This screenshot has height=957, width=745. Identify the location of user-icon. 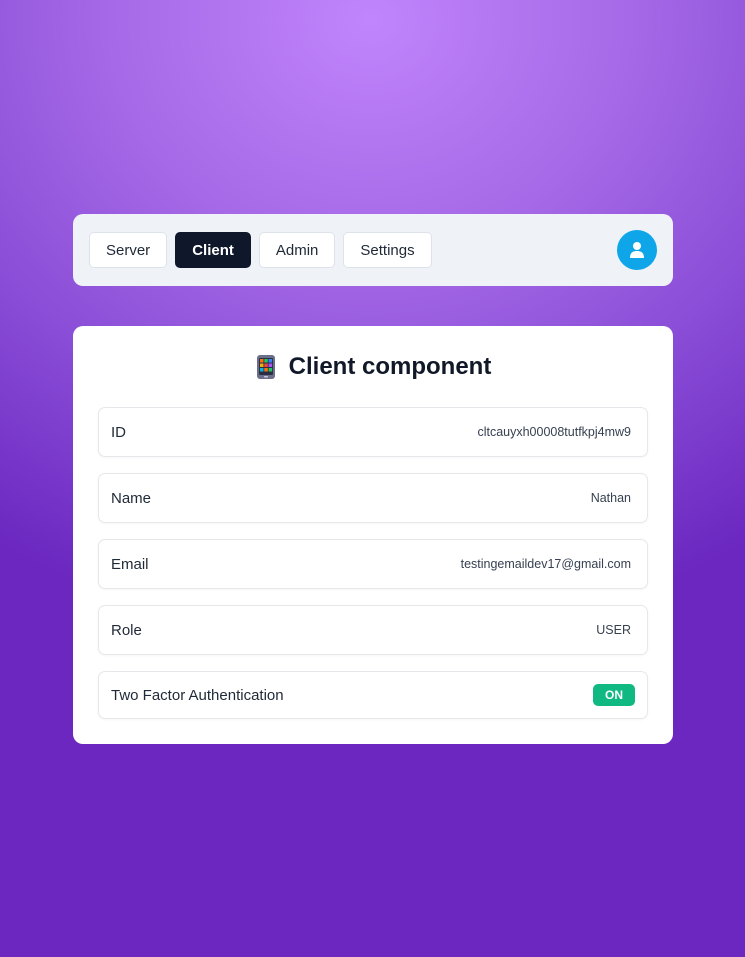
(637, 250).